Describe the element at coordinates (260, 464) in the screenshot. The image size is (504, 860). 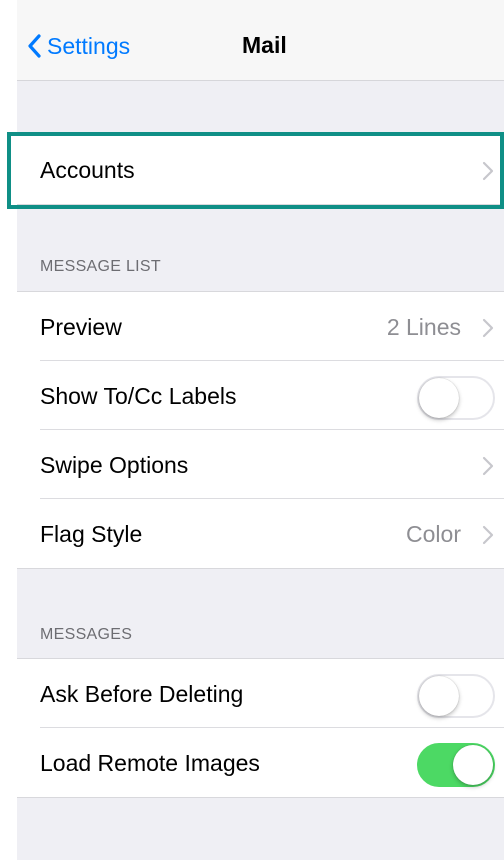
I see `swipe-options-row: Swipe Options` at that location.